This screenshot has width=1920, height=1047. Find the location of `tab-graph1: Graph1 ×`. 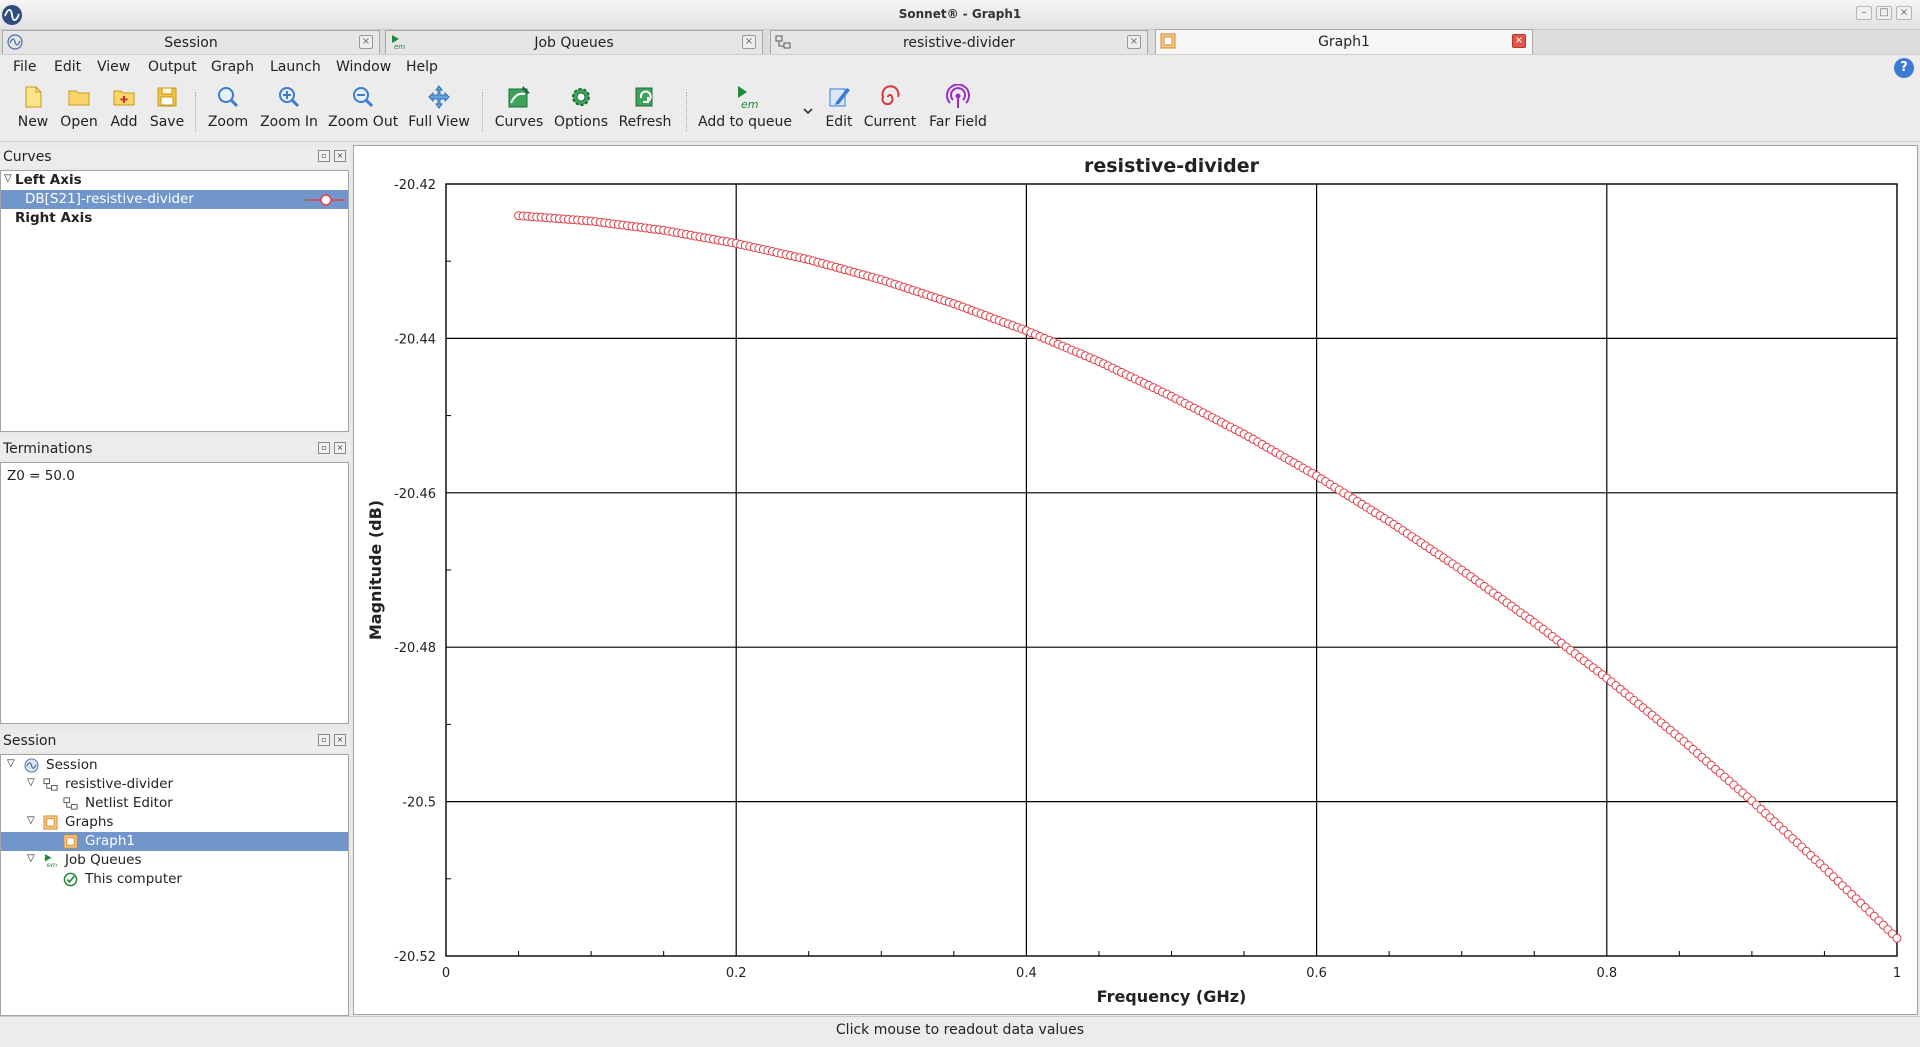

tab-graph1: Graph1 × is located at coordinates (1344, 41).